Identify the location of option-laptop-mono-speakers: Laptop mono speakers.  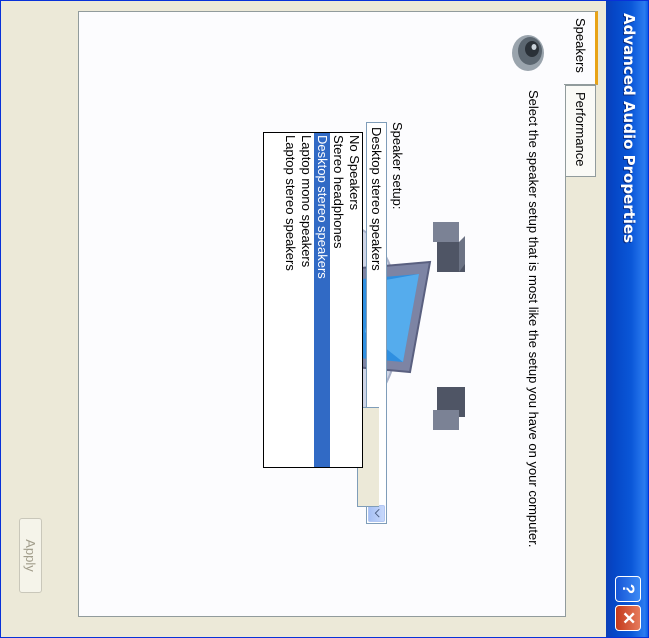
(306, 300).